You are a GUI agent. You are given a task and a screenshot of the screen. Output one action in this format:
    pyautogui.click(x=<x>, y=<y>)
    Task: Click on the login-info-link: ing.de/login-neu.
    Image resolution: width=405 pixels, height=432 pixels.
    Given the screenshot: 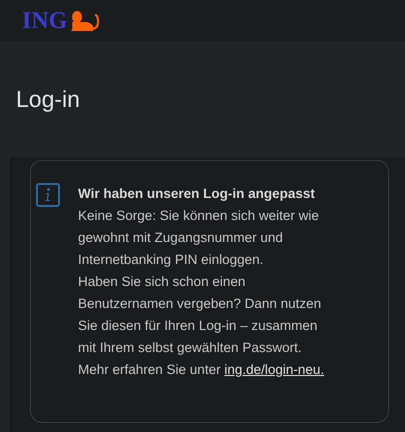 What is the action you would take?
    pyautogui.click(x=274, y=369)
    